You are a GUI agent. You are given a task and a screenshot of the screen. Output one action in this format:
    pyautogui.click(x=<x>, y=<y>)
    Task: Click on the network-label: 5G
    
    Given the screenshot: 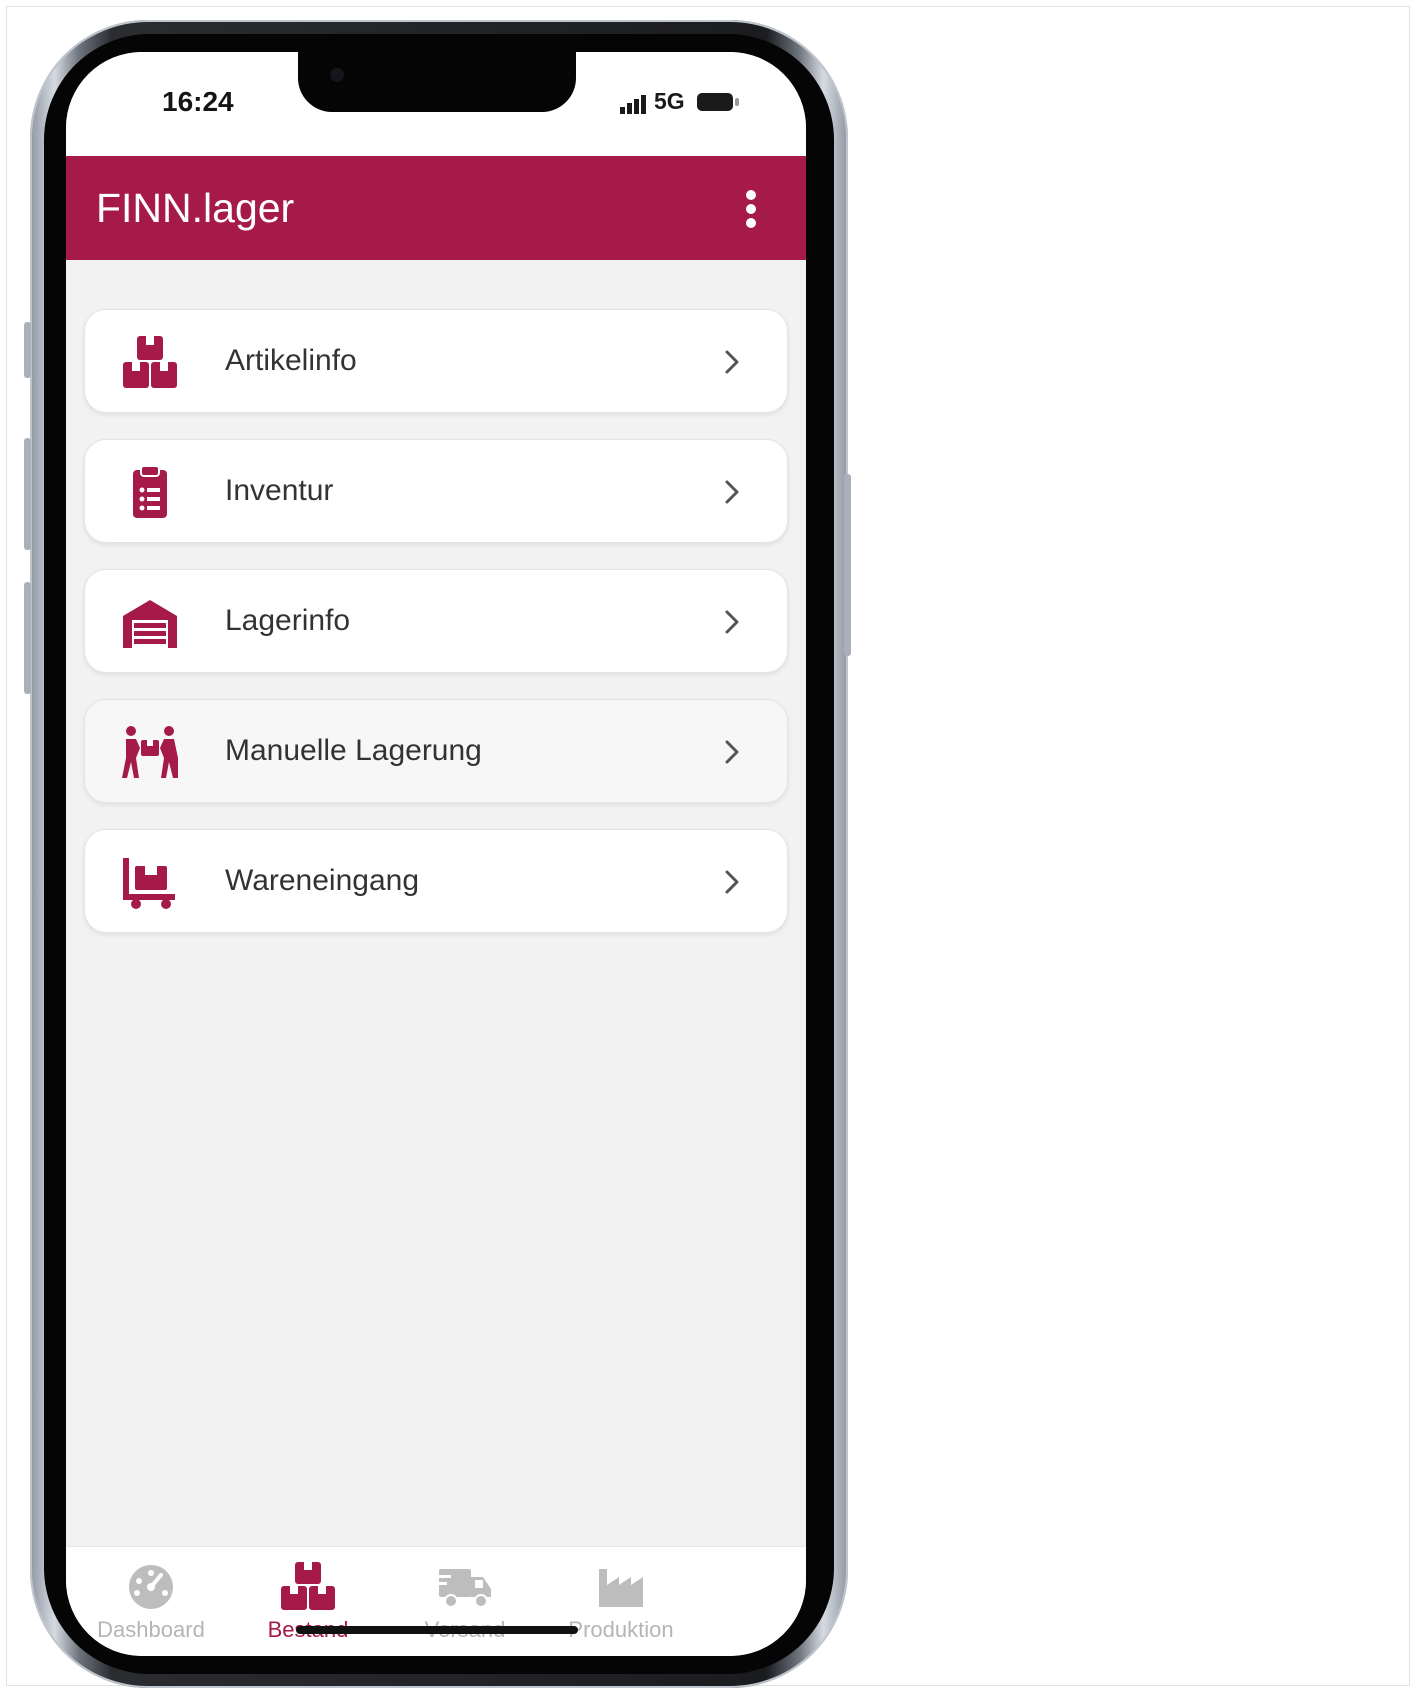 What is the action you would take?
    pyautogui.click(x=669, y=101)
    